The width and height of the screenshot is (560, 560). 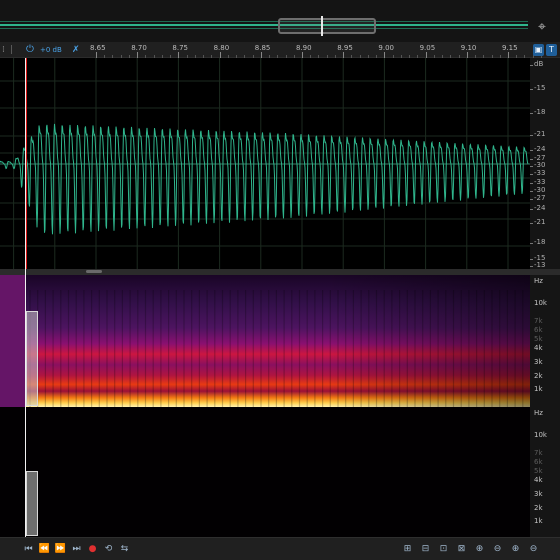 What do you see at coordinates (322, 26) in the screenshot?
I see `overview-playhead` at bounding box center [322, 26].